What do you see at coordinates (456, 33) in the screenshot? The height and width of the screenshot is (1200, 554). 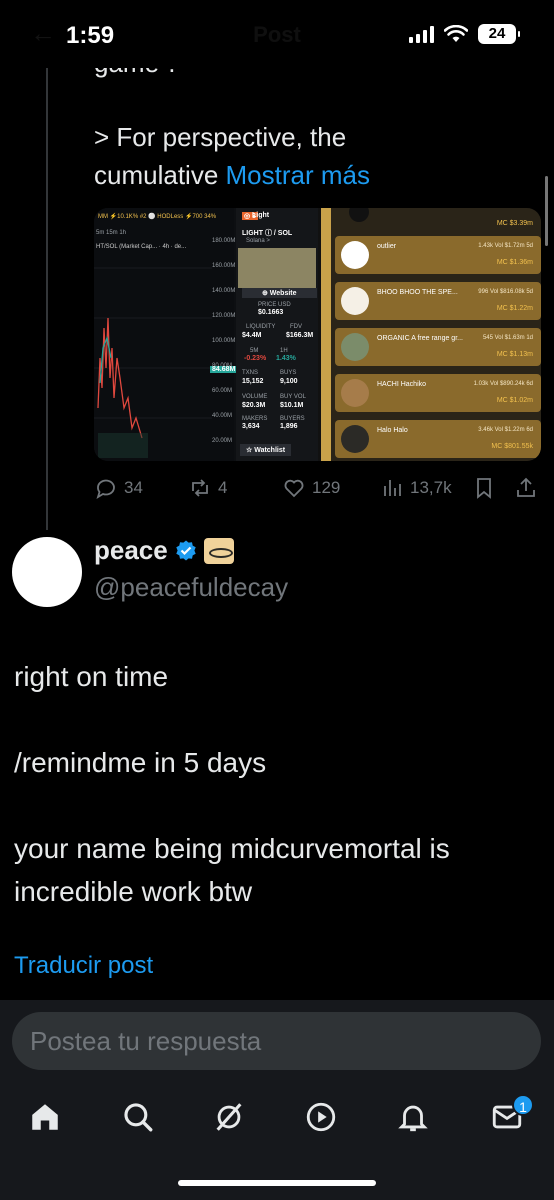 I see `wifi-icon` at bounding box center [456, 33].